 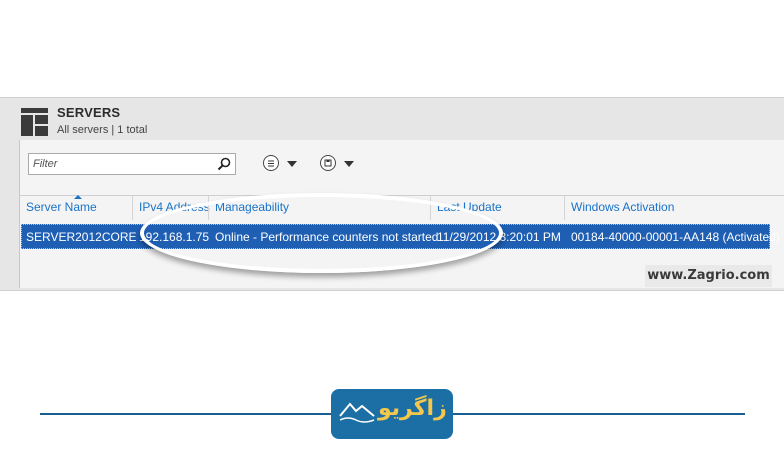 What do you see at coordinates (499, 237) in the screenshot?
I see `cell-last-update: 11/29/2012 3:20:01 PM` at bounding box center [499, 237].